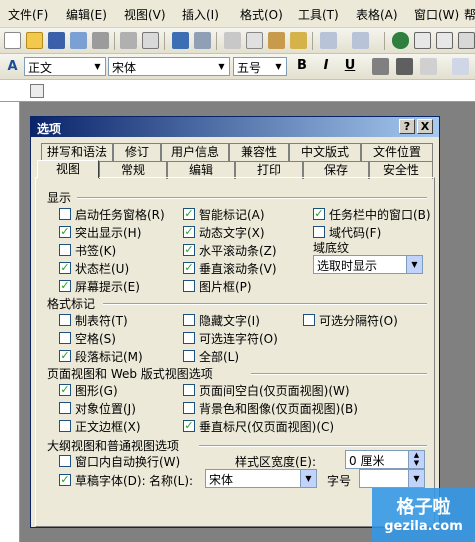 The height and width of the screenshot is (542, 475). Describe the element at coordinates (12, 66) in the screenshot. I see `styles-pane-icon: A` at that location.